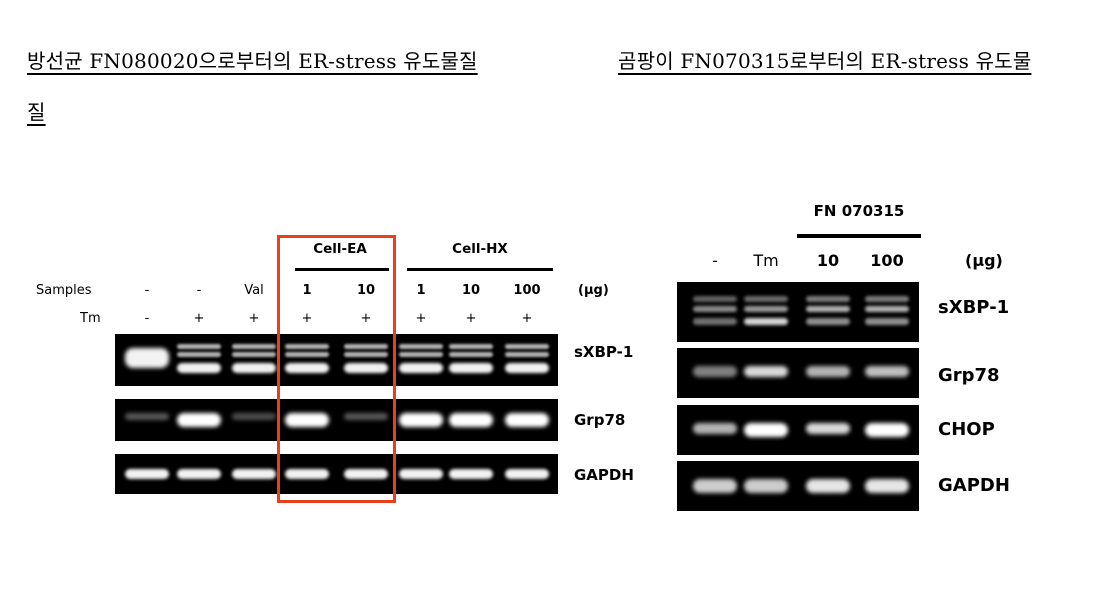 The width and height of the screenshot is (1113, 611). I want to click on gel-chop-right, so click(798, 430).